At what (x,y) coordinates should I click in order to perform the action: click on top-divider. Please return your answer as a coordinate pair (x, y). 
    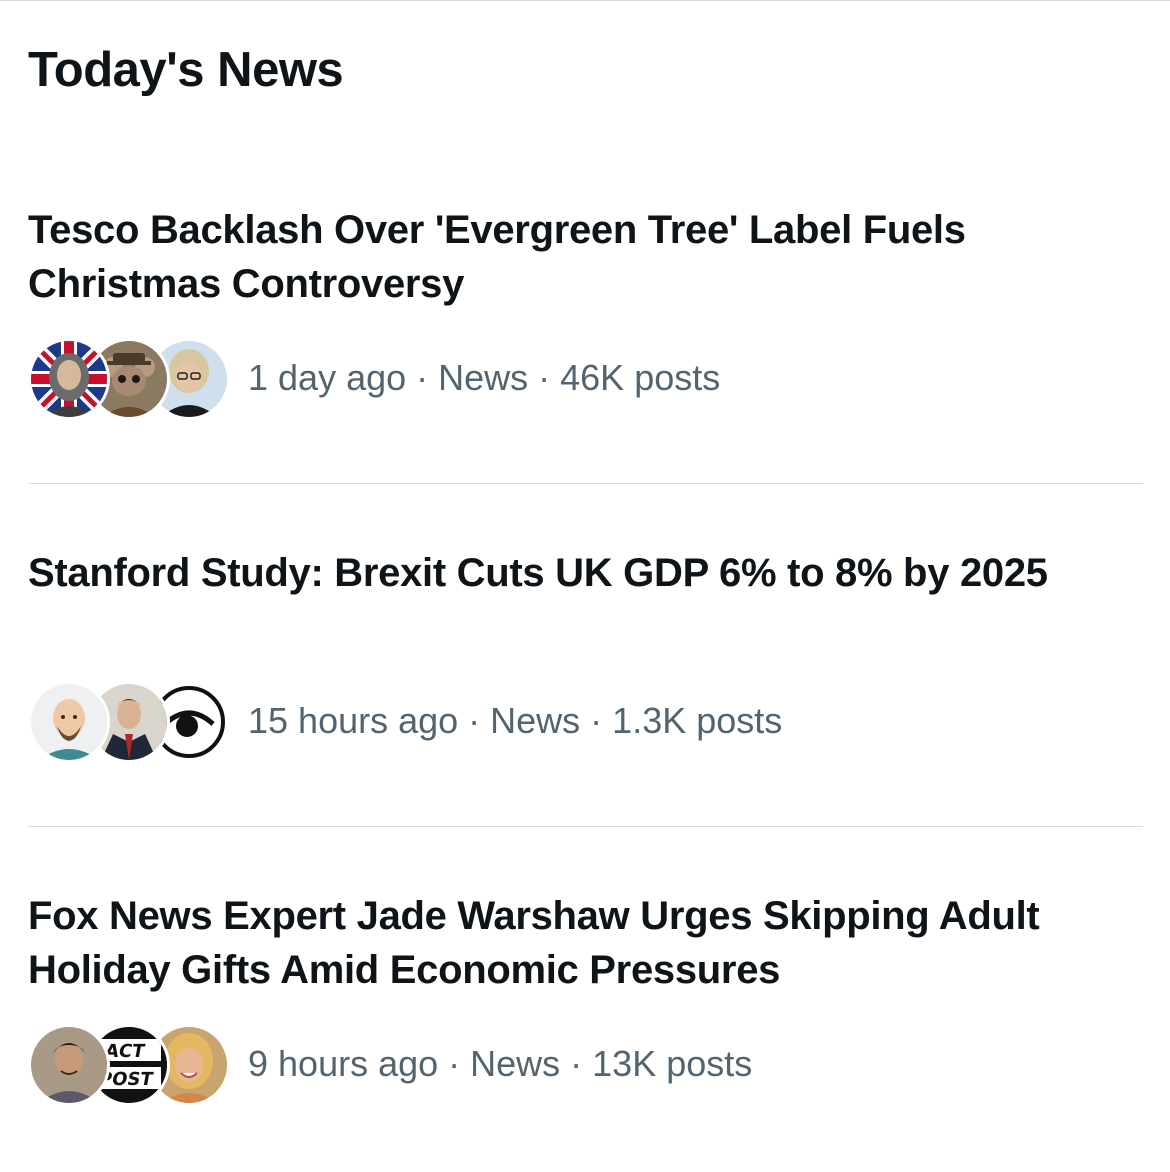
    Looking at the image, I should click on (585, 0).